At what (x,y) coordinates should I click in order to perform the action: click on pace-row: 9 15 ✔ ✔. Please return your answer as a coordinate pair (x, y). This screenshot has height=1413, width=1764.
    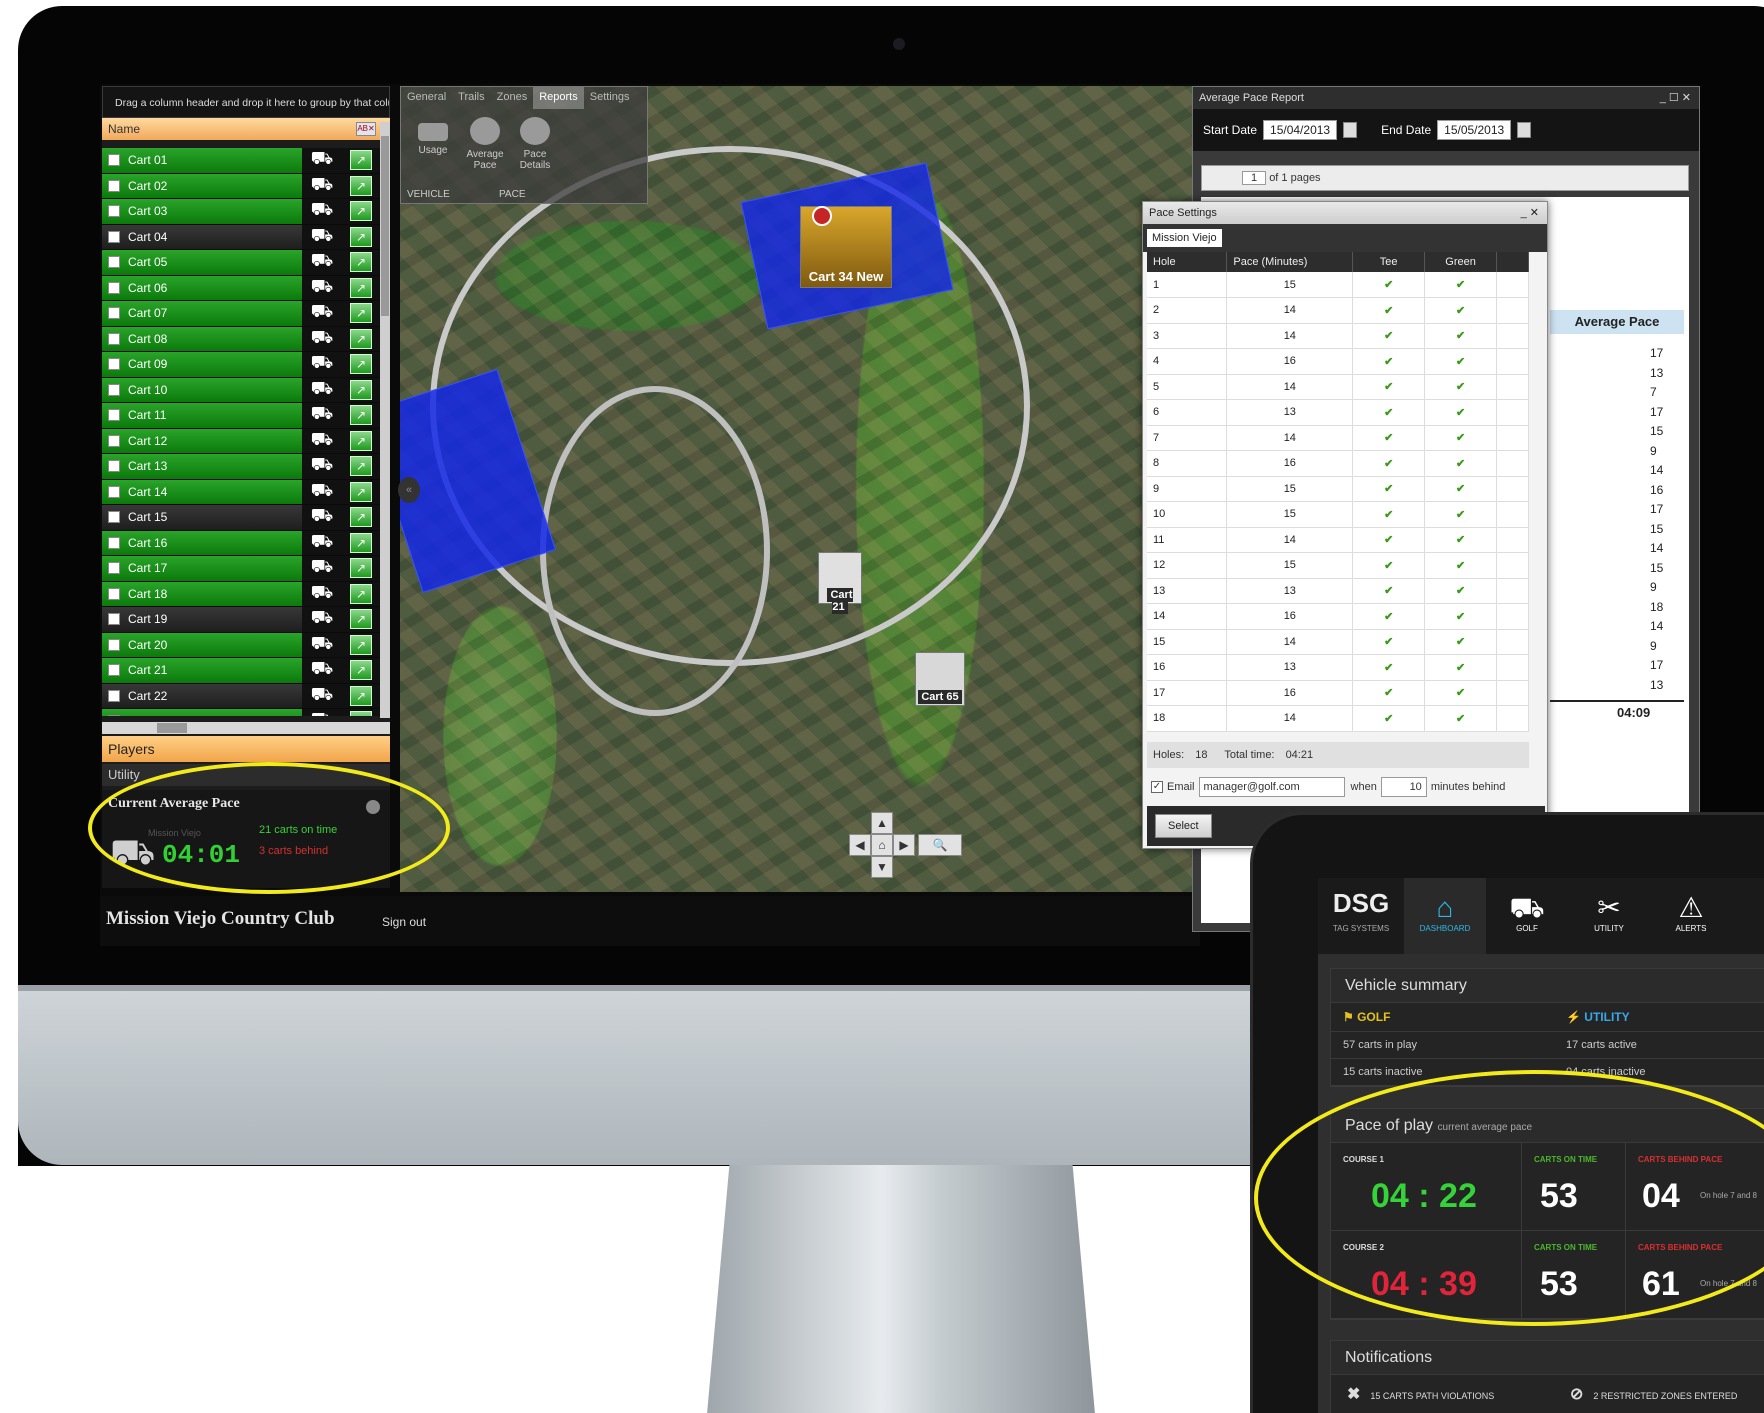
    Looking at the image, I should click on (1338, 489).